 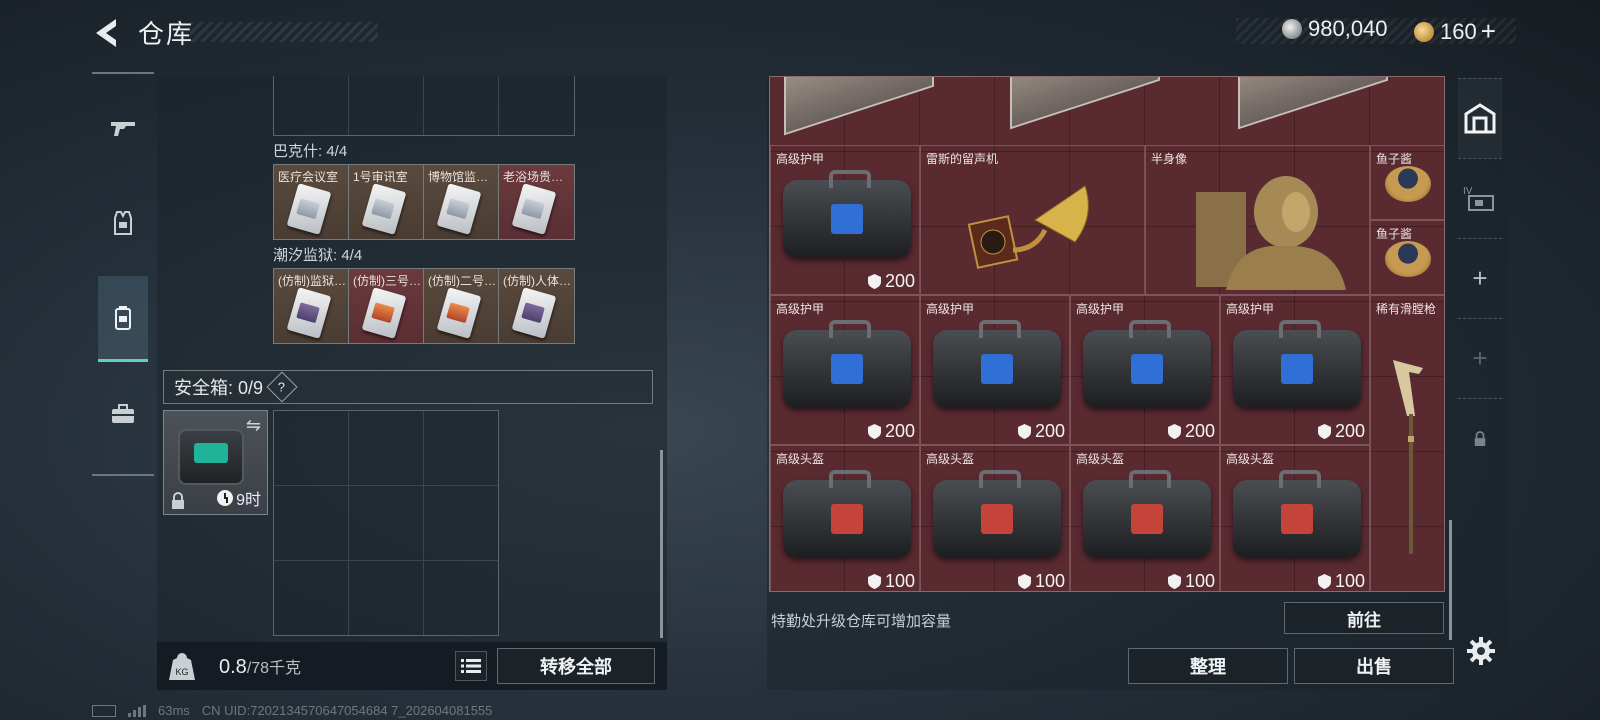 I want to click on nav-tab-backpack, so click(x=123, y=319).